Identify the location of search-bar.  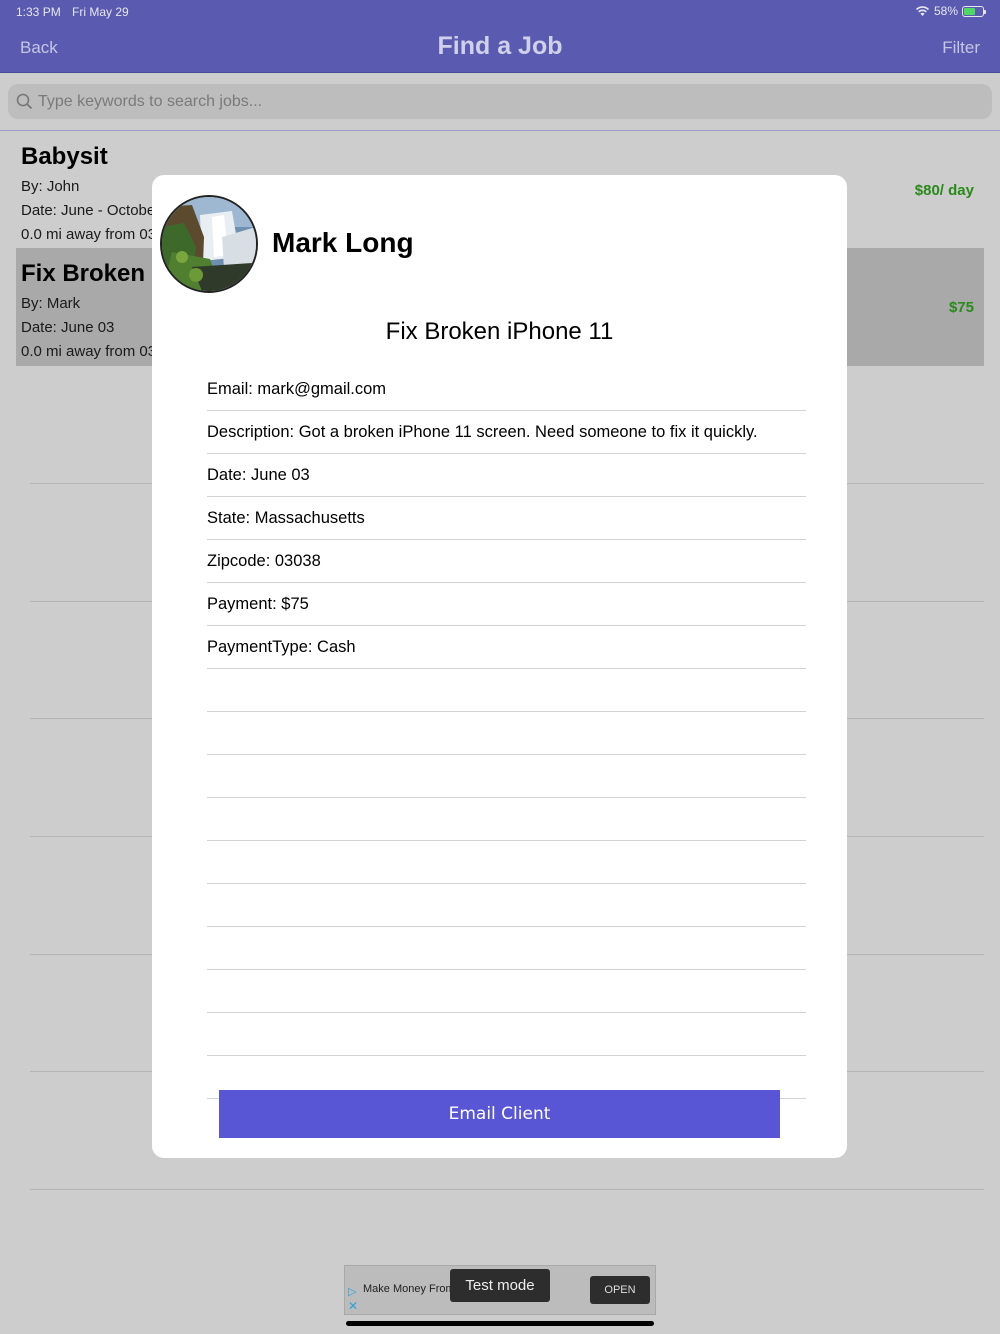
(500, 101).